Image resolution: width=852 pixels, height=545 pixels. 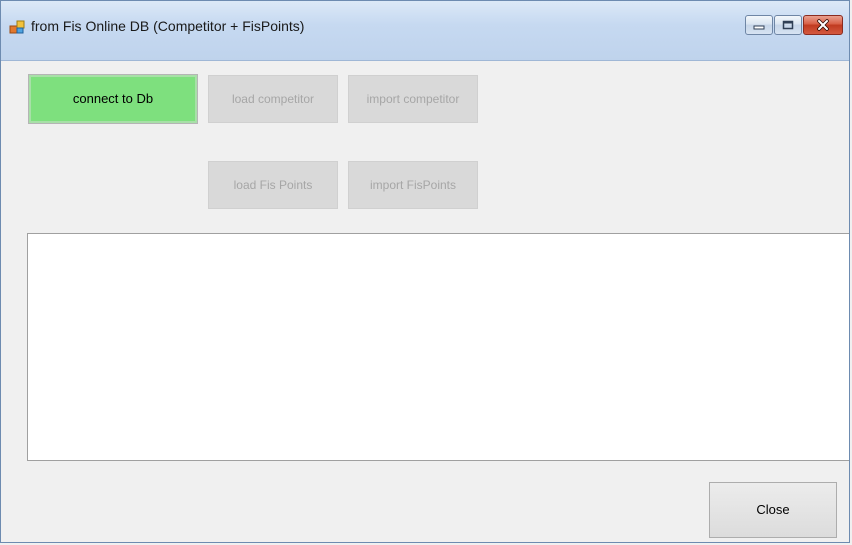 What do you see at coordinates (413, 99) in the screenshot?
I see `import-competitor-button: import competitor` at bounding box center [413, 99].